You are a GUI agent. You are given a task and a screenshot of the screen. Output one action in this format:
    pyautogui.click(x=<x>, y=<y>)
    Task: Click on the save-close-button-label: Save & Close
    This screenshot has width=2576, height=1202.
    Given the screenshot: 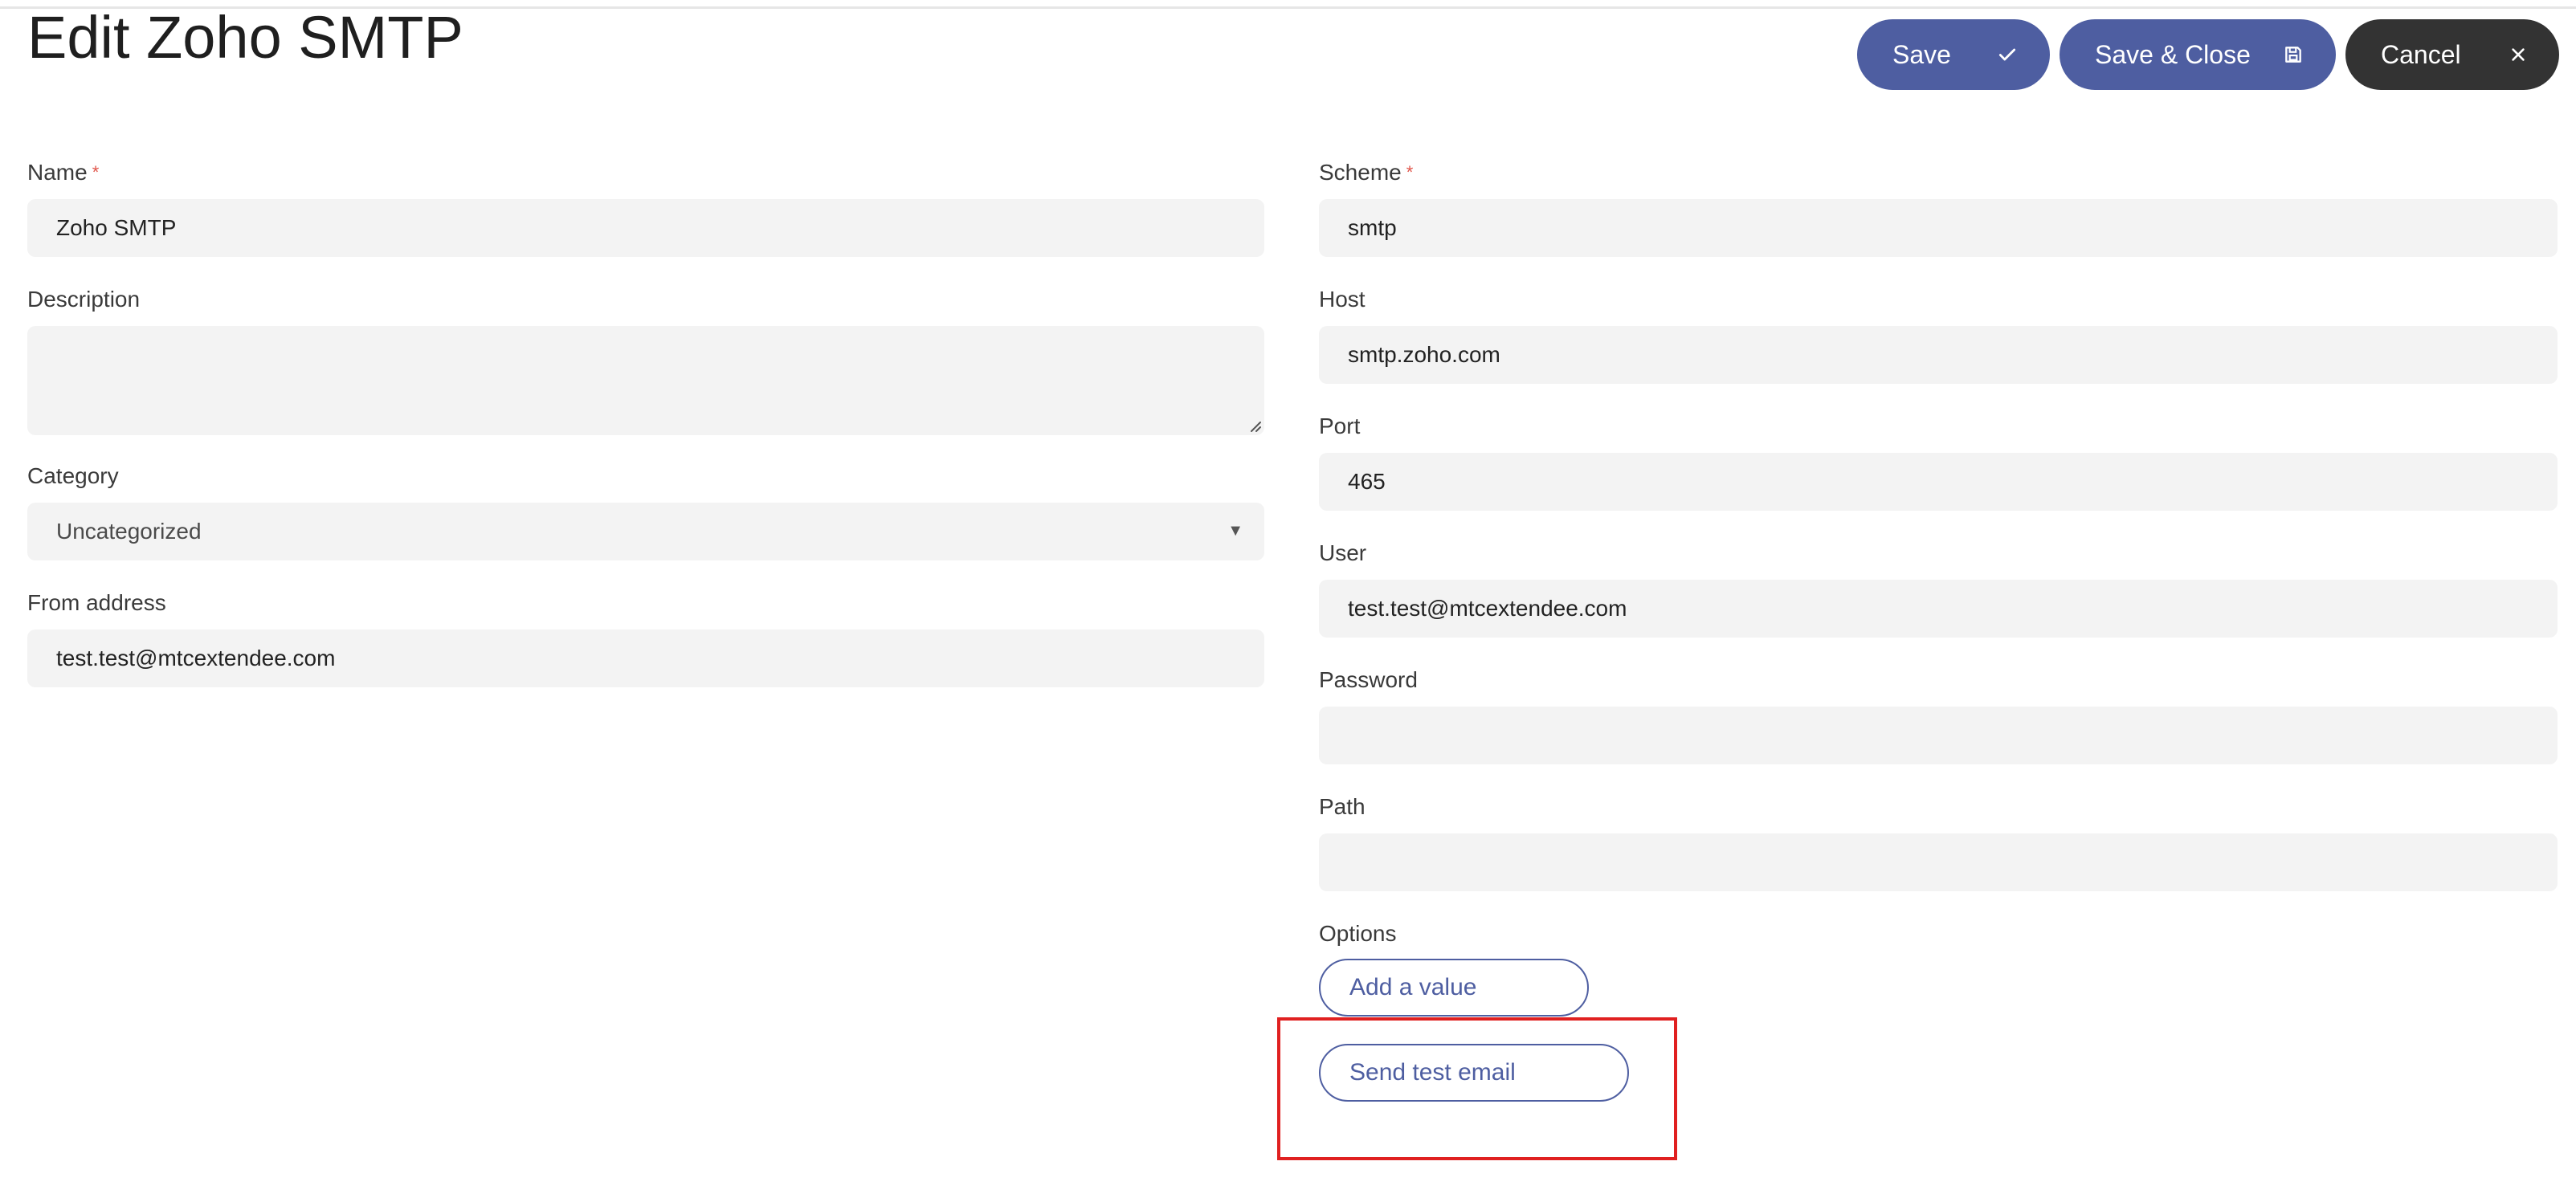 What is the action you would take?
    pyautogui.click(x=2173, y=54)
    